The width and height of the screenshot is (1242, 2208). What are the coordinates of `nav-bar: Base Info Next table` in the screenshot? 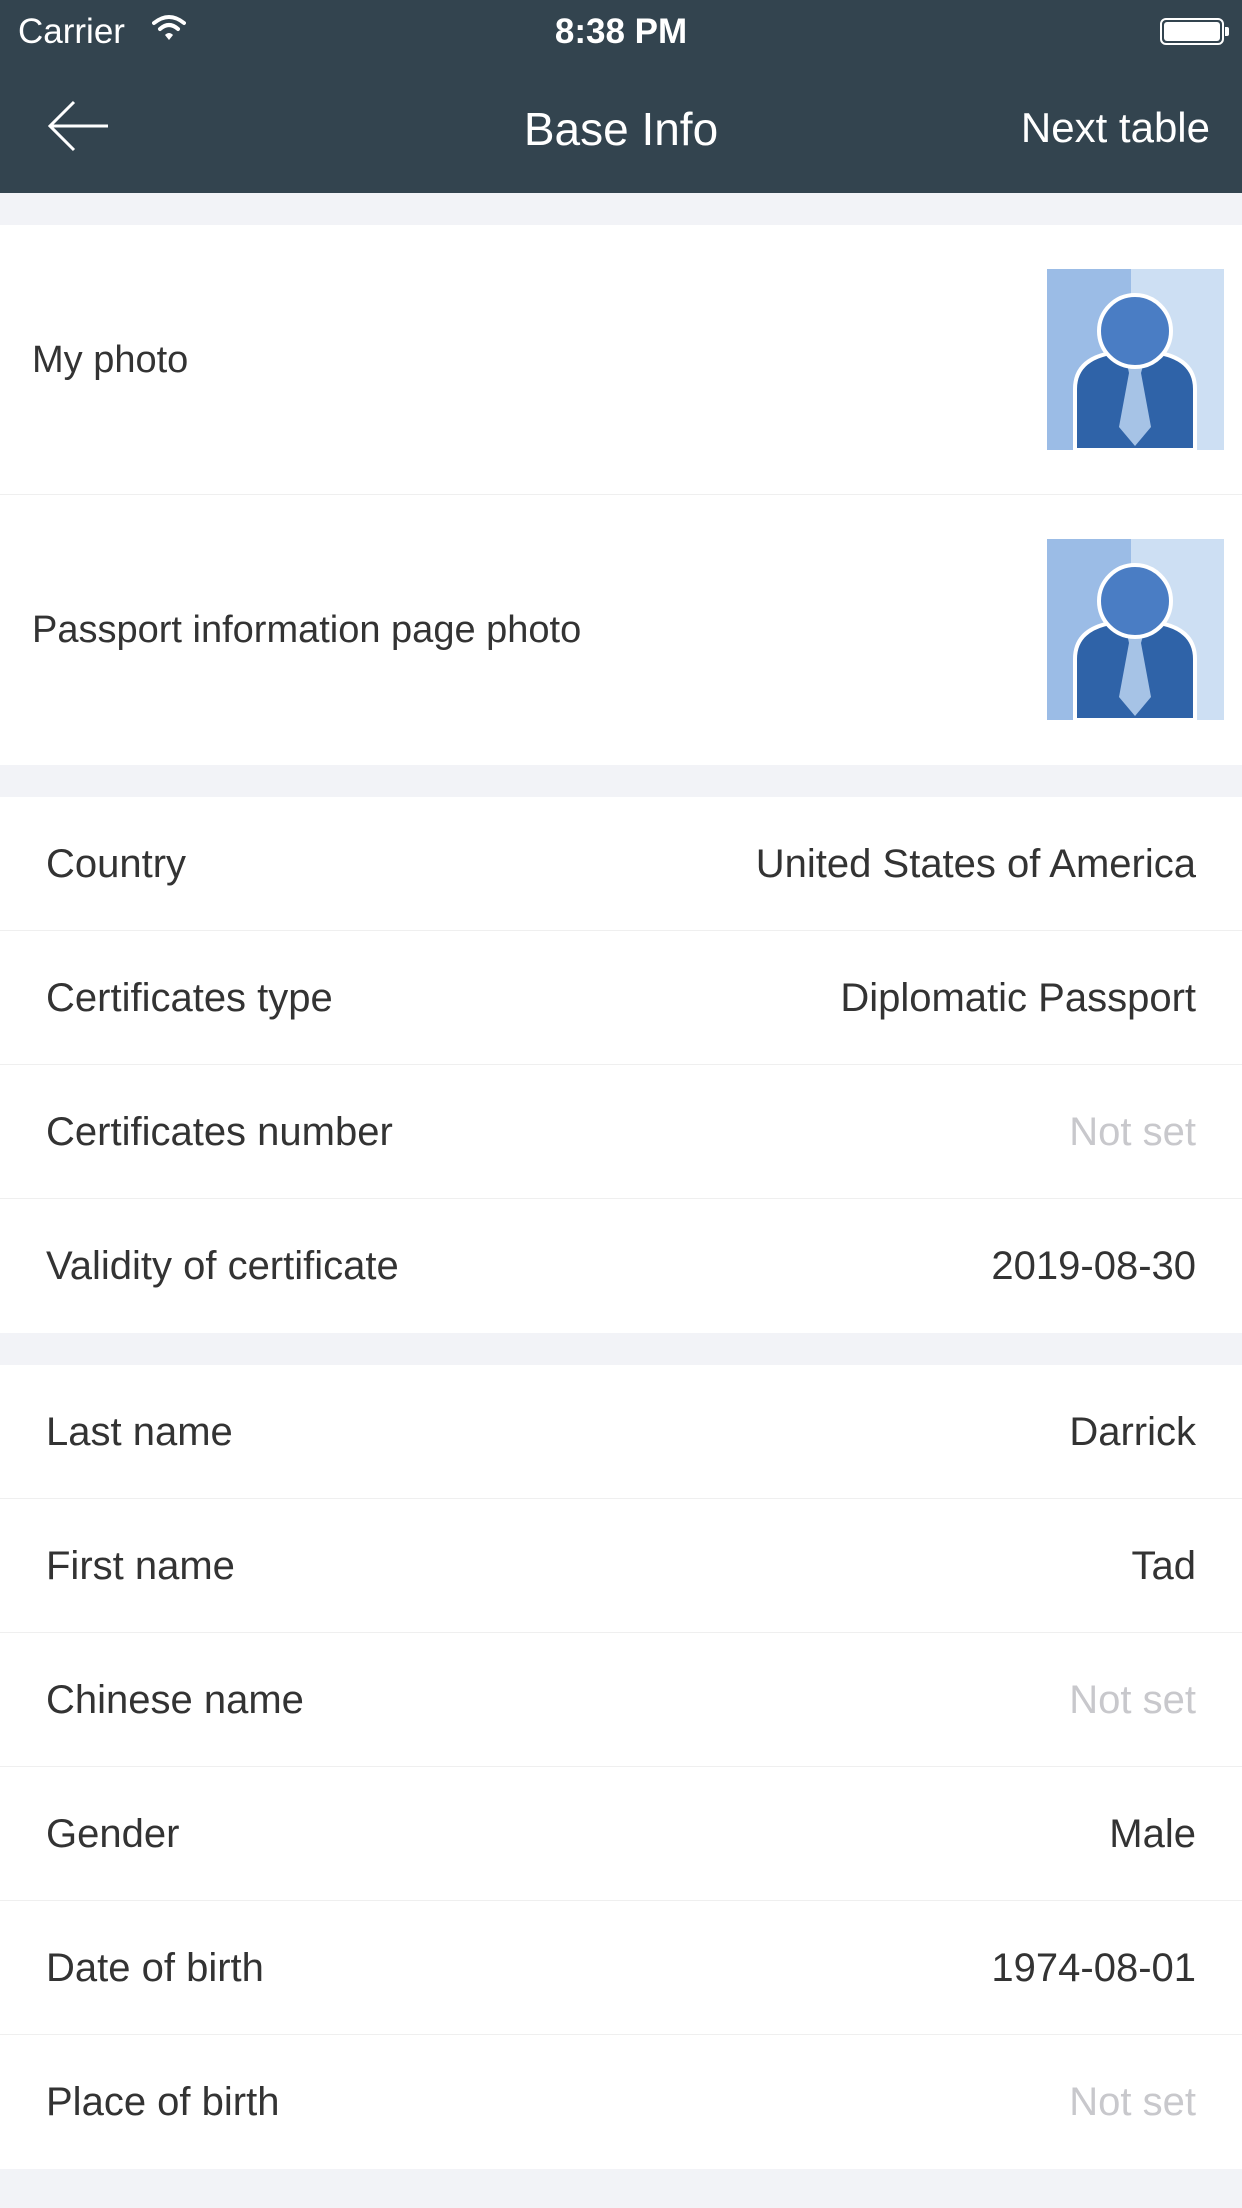 It's located at (621, 128).